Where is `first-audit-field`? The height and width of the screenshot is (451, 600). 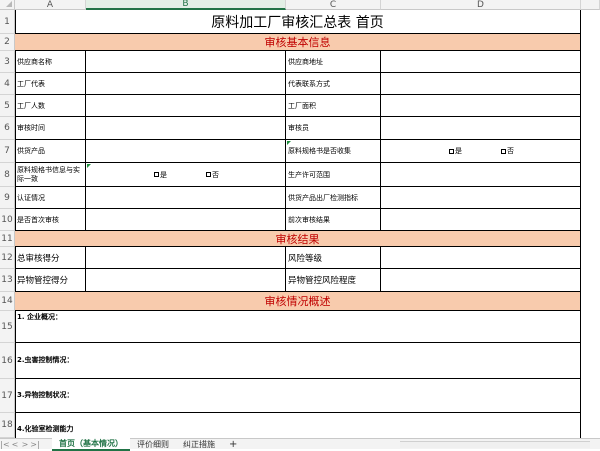 first-audit-field is located at coordinates (186, 220).